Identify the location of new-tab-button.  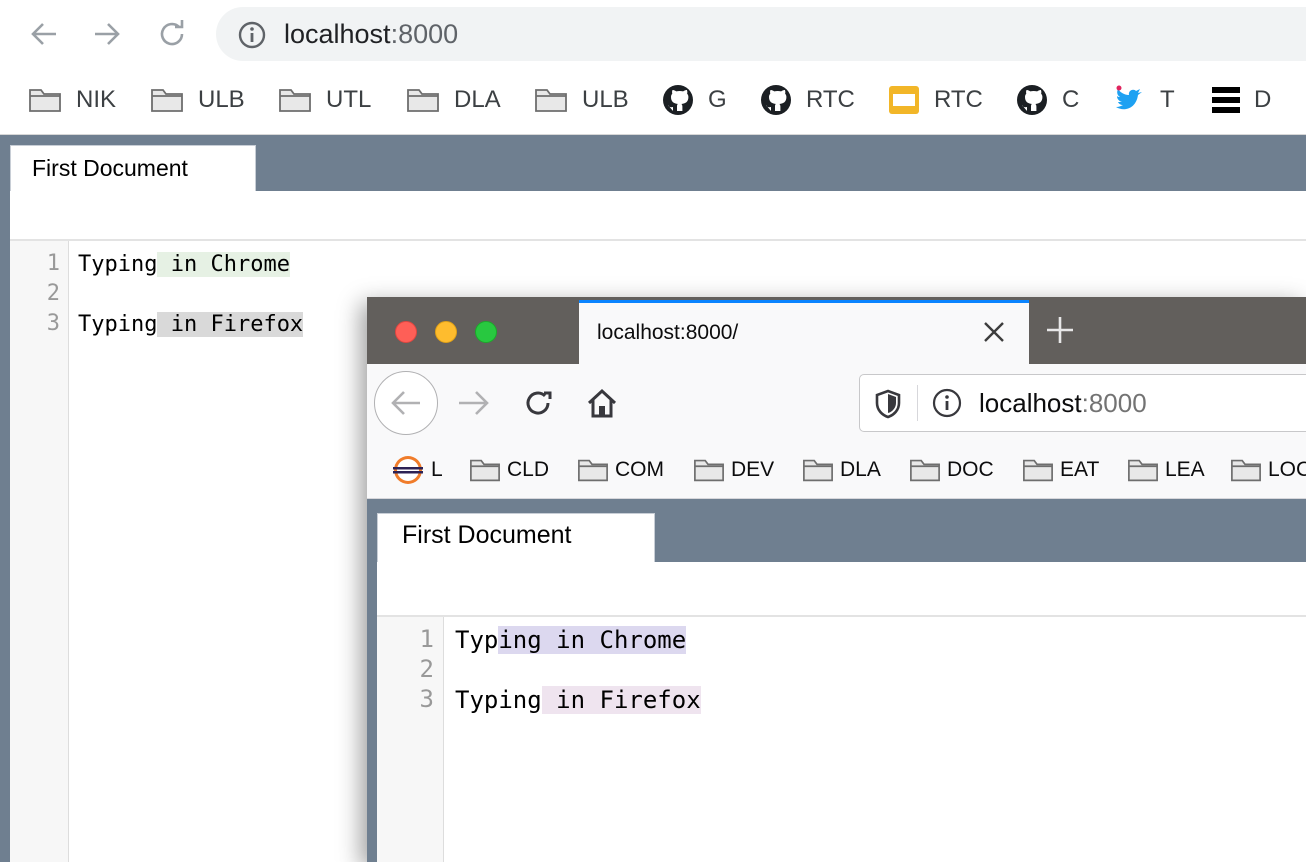
(1060, 330).